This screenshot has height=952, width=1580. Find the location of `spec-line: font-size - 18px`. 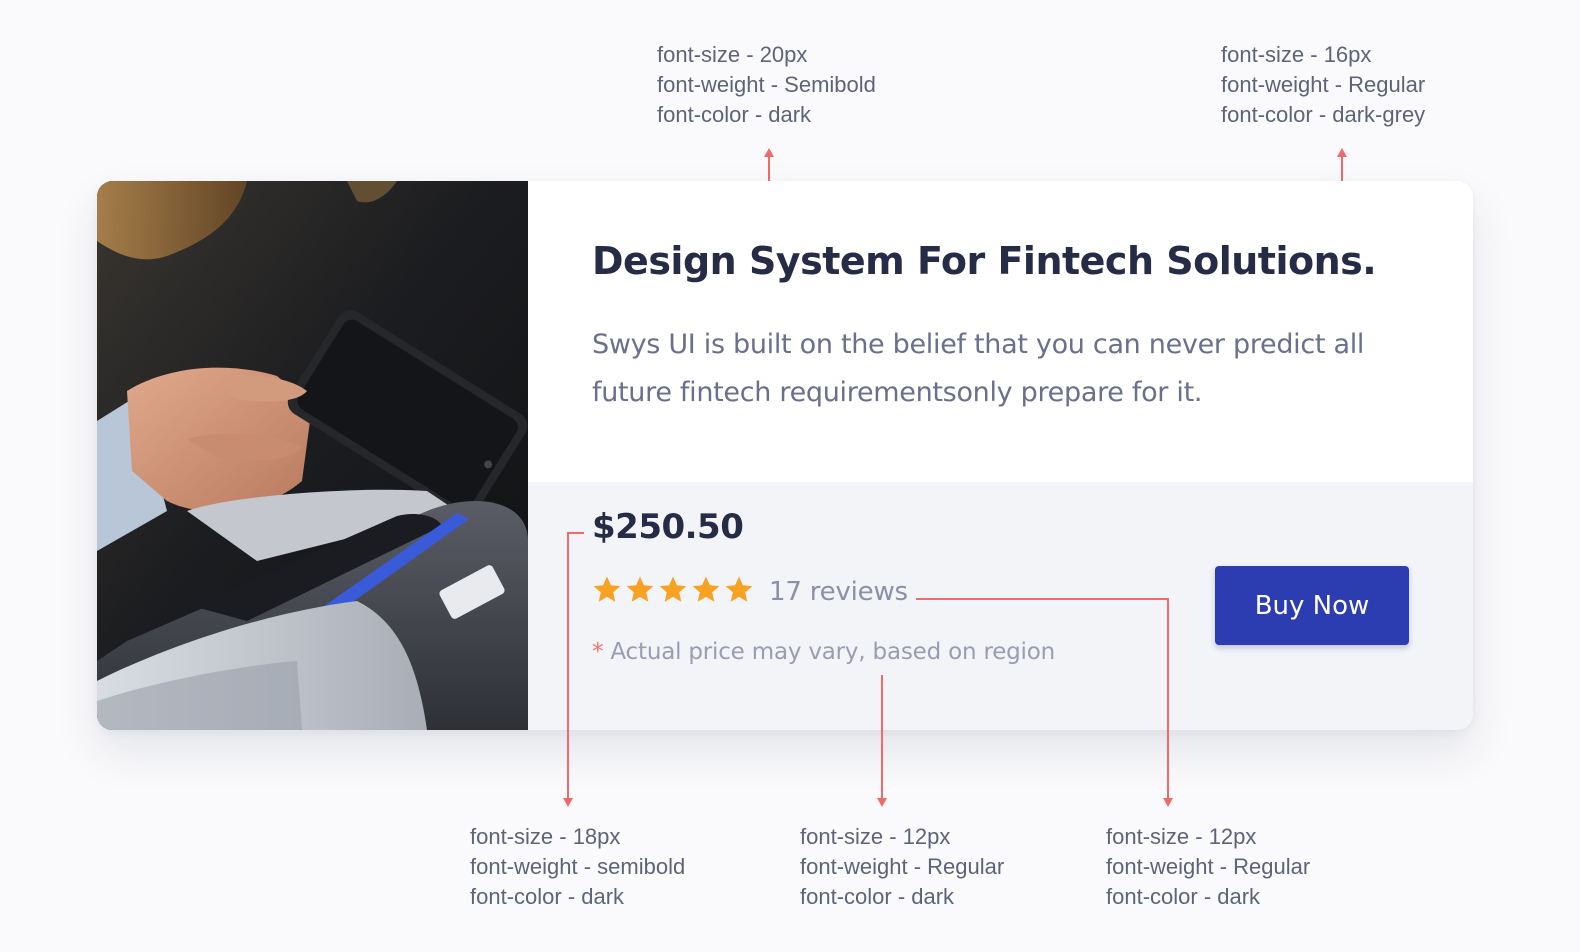

spec-line: font-size - 18px is located at coordinates (545, 836).